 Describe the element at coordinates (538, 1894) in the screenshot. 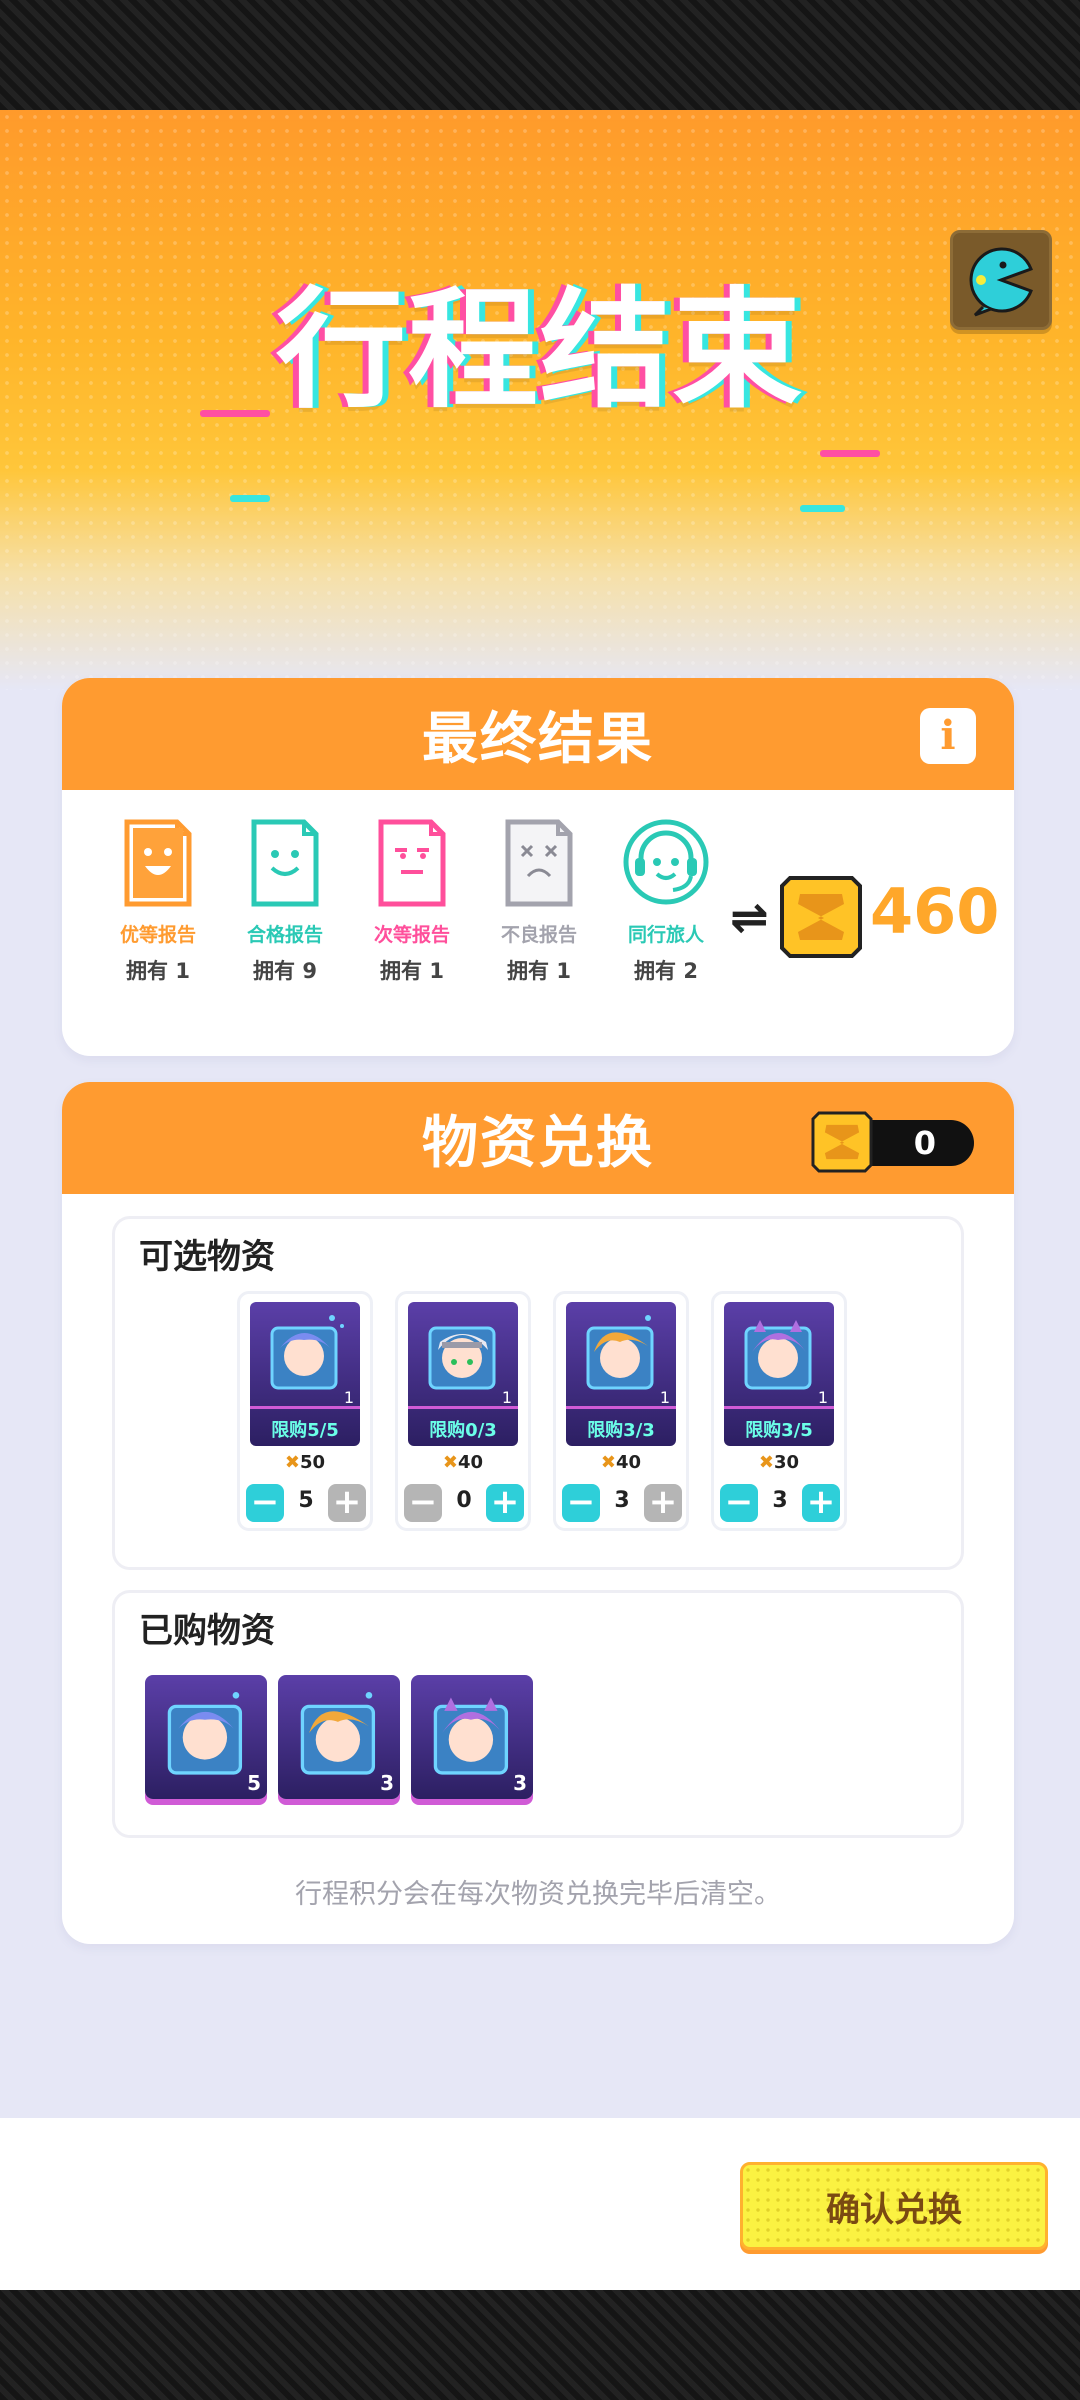

I see `points-reset-note: 行程积分会在每次物资兑换完毕后清空。` at that location.